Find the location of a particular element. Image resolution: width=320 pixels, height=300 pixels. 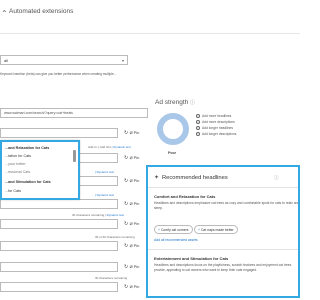

headline-meta: 30 of 30 characters remaining is located at coordinates (115, 237).